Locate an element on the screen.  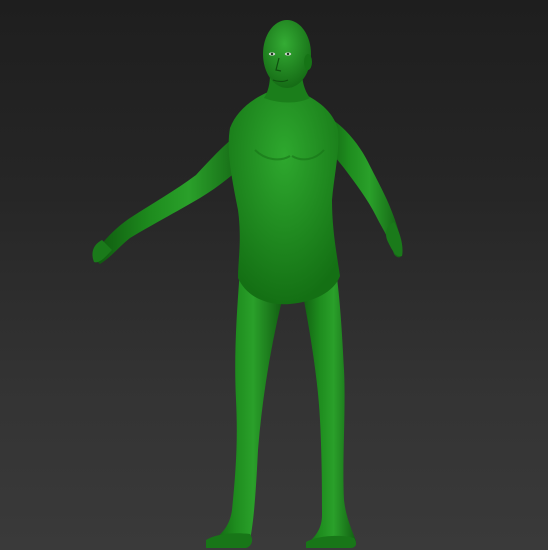
leg-right is located at coordinates (328, 408).